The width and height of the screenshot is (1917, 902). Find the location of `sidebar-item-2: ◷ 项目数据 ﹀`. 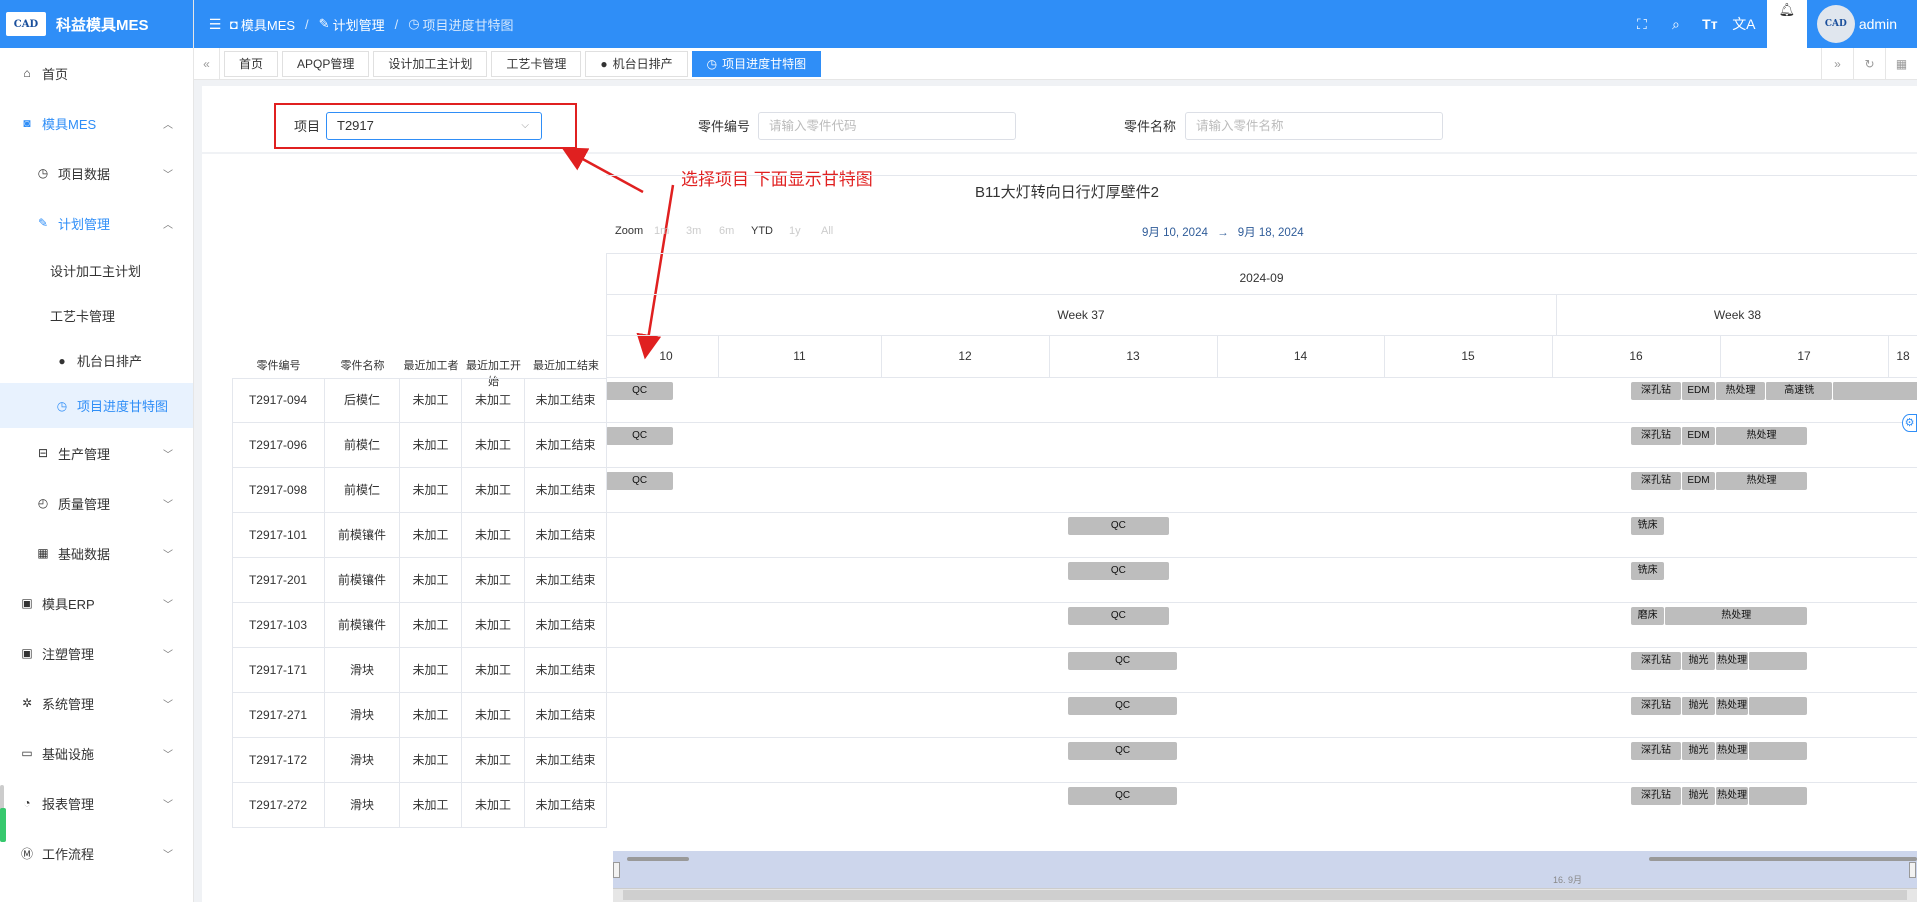

sidebar-item-2: ◷ 项目数据 ﹀ is located at coordinates (96, 173).